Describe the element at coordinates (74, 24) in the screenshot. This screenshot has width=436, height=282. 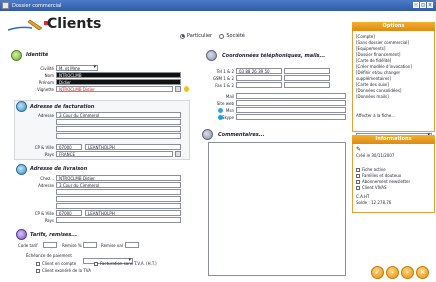
I see `page-title: Clients` at that location.